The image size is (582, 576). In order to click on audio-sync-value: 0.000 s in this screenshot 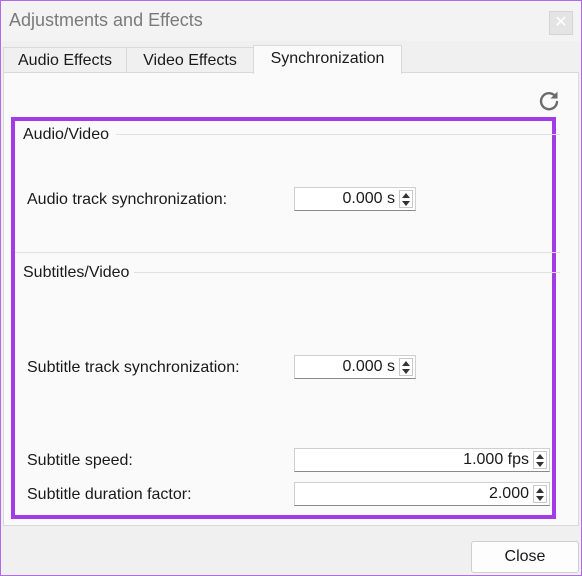, I will do `click(368, 198)`.